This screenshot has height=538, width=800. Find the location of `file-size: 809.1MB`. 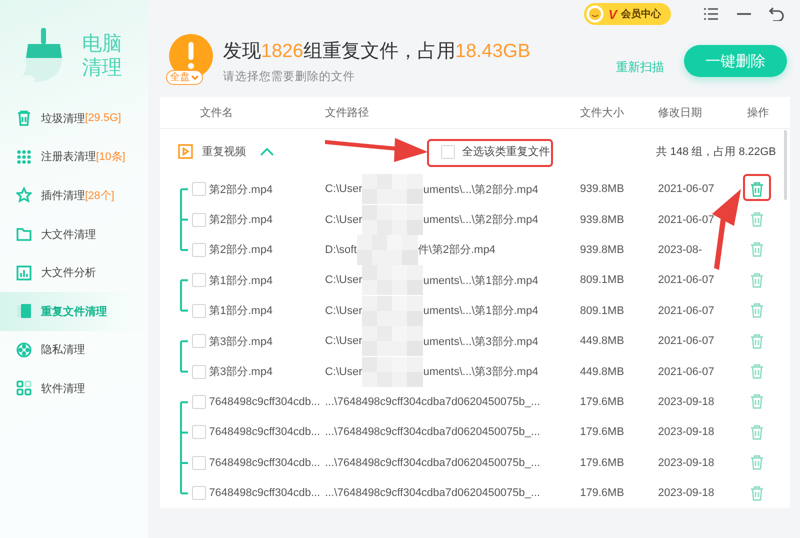

file-size: 809.1MB is located at coordinates (603, 280).